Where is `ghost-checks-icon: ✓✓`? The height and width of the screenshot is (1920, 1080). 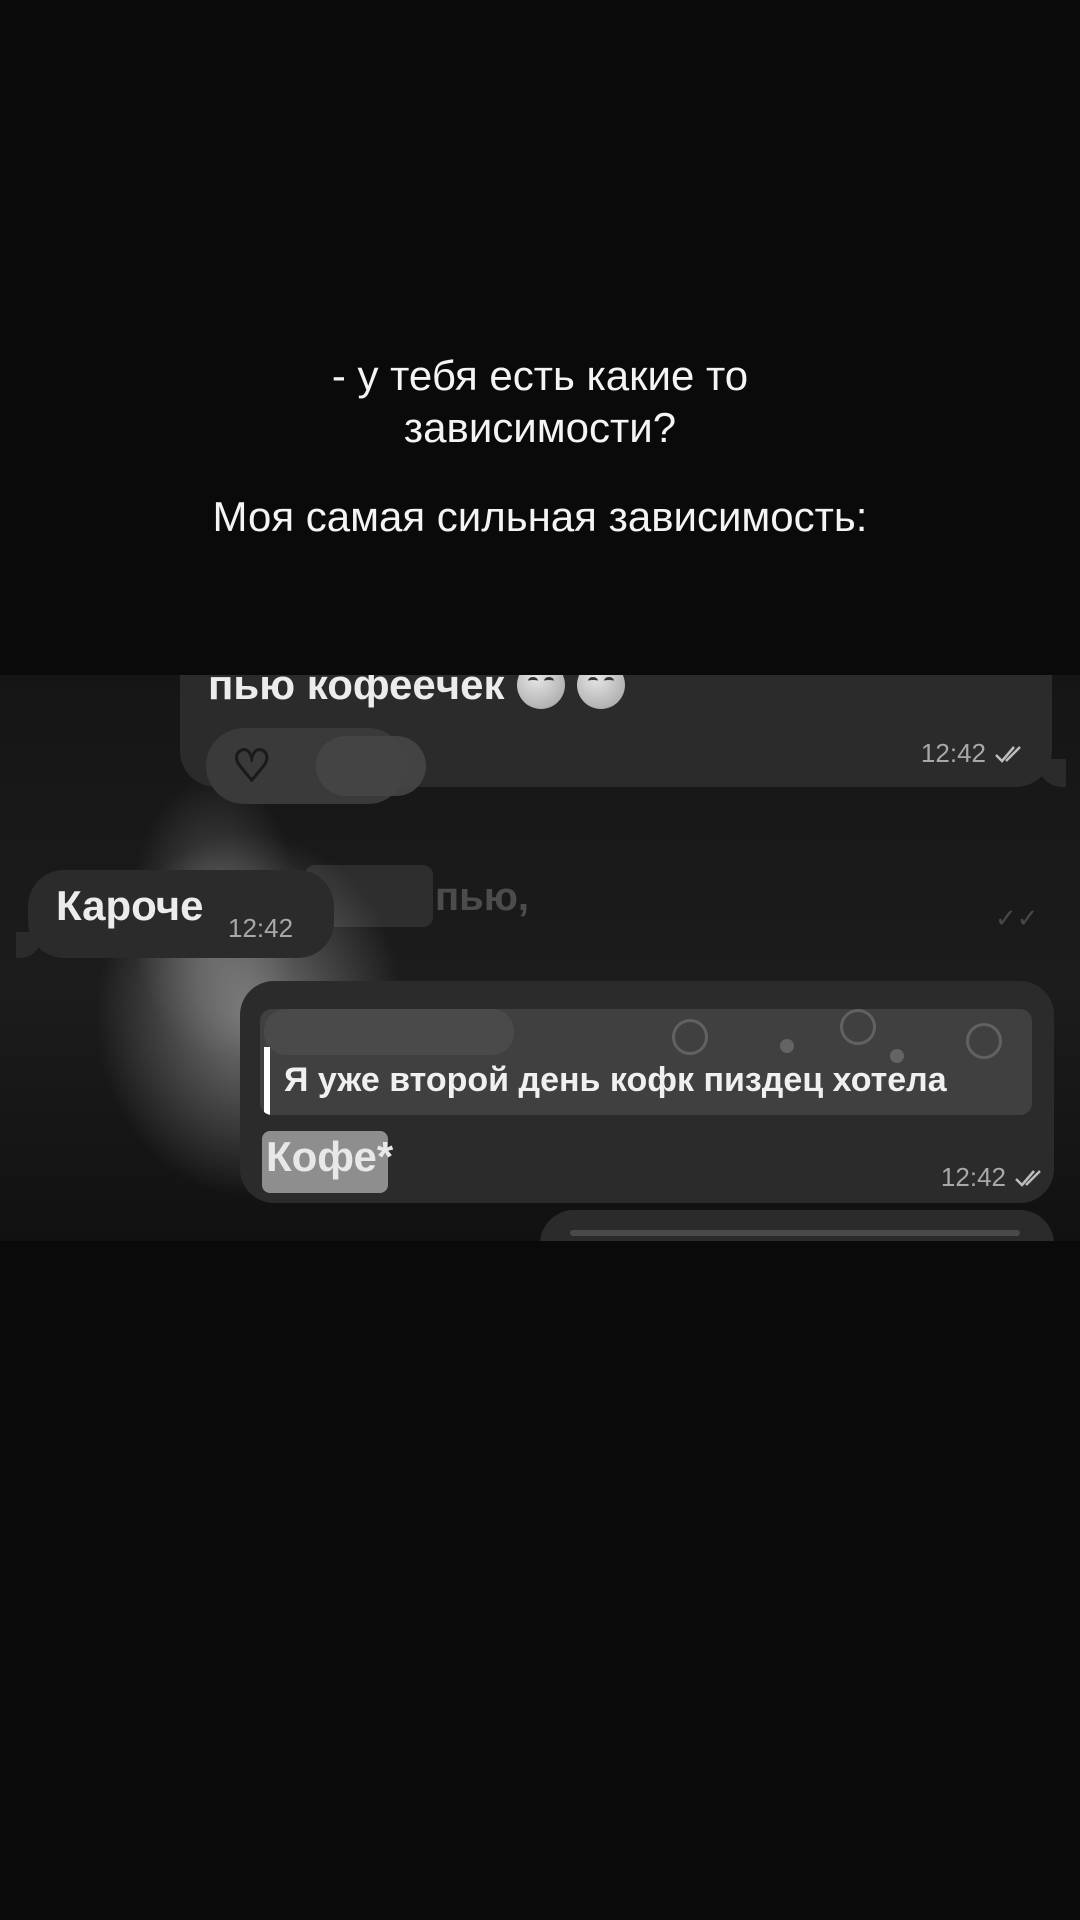
ghost-checks-icon: ✓✓ is located at coordinates (1017, 918).